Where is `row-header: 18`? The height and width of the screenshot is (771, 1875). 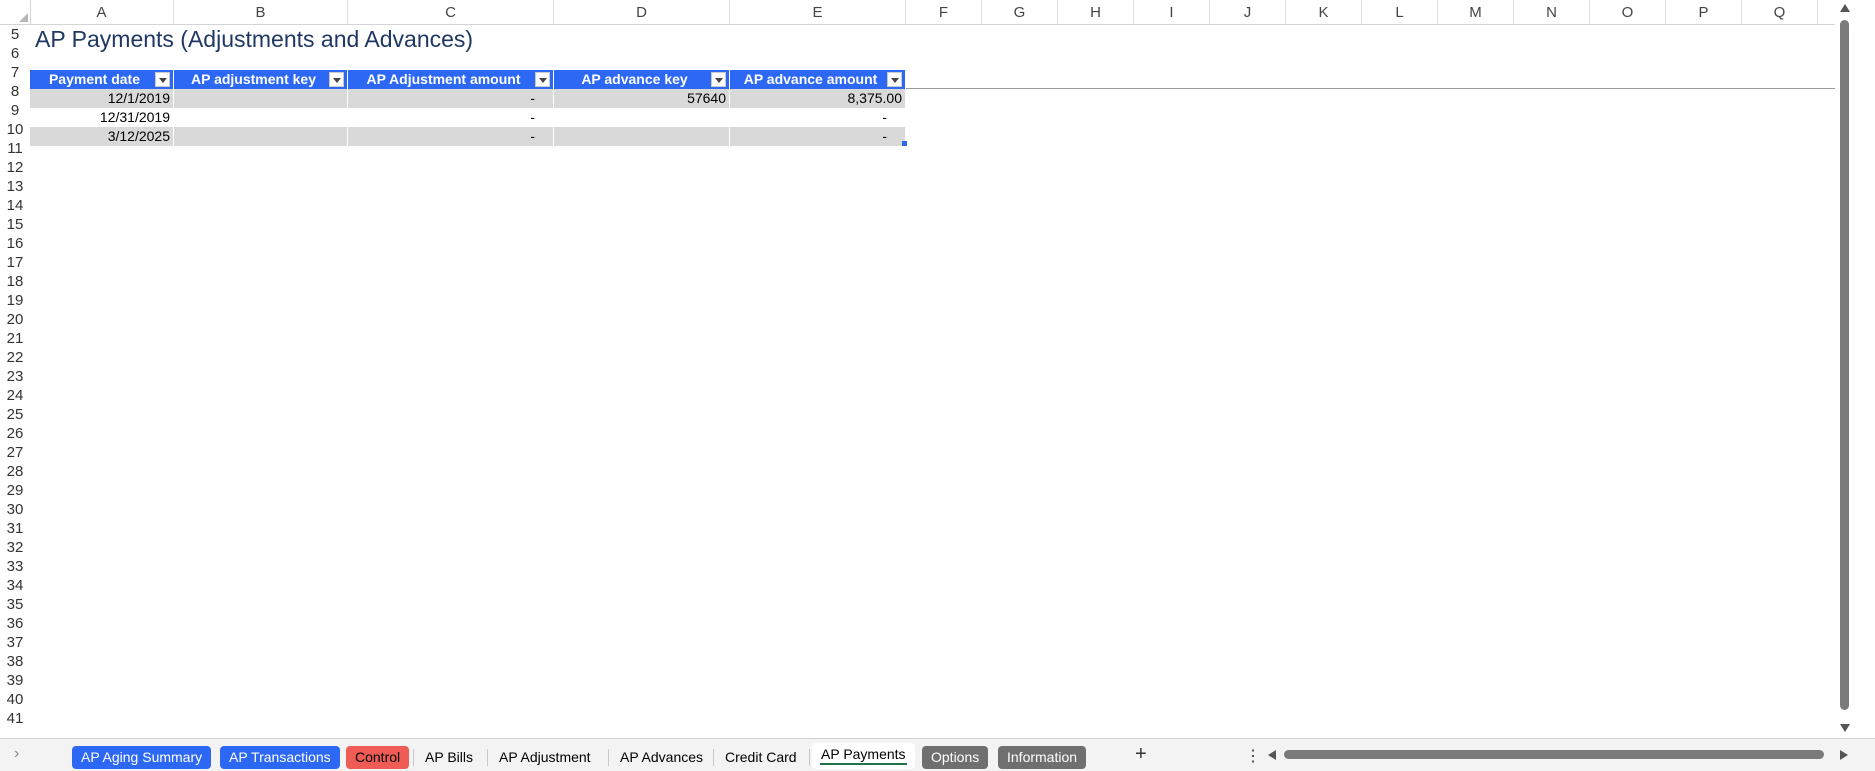
row-header: 18 is located at coordinates (15, 280).